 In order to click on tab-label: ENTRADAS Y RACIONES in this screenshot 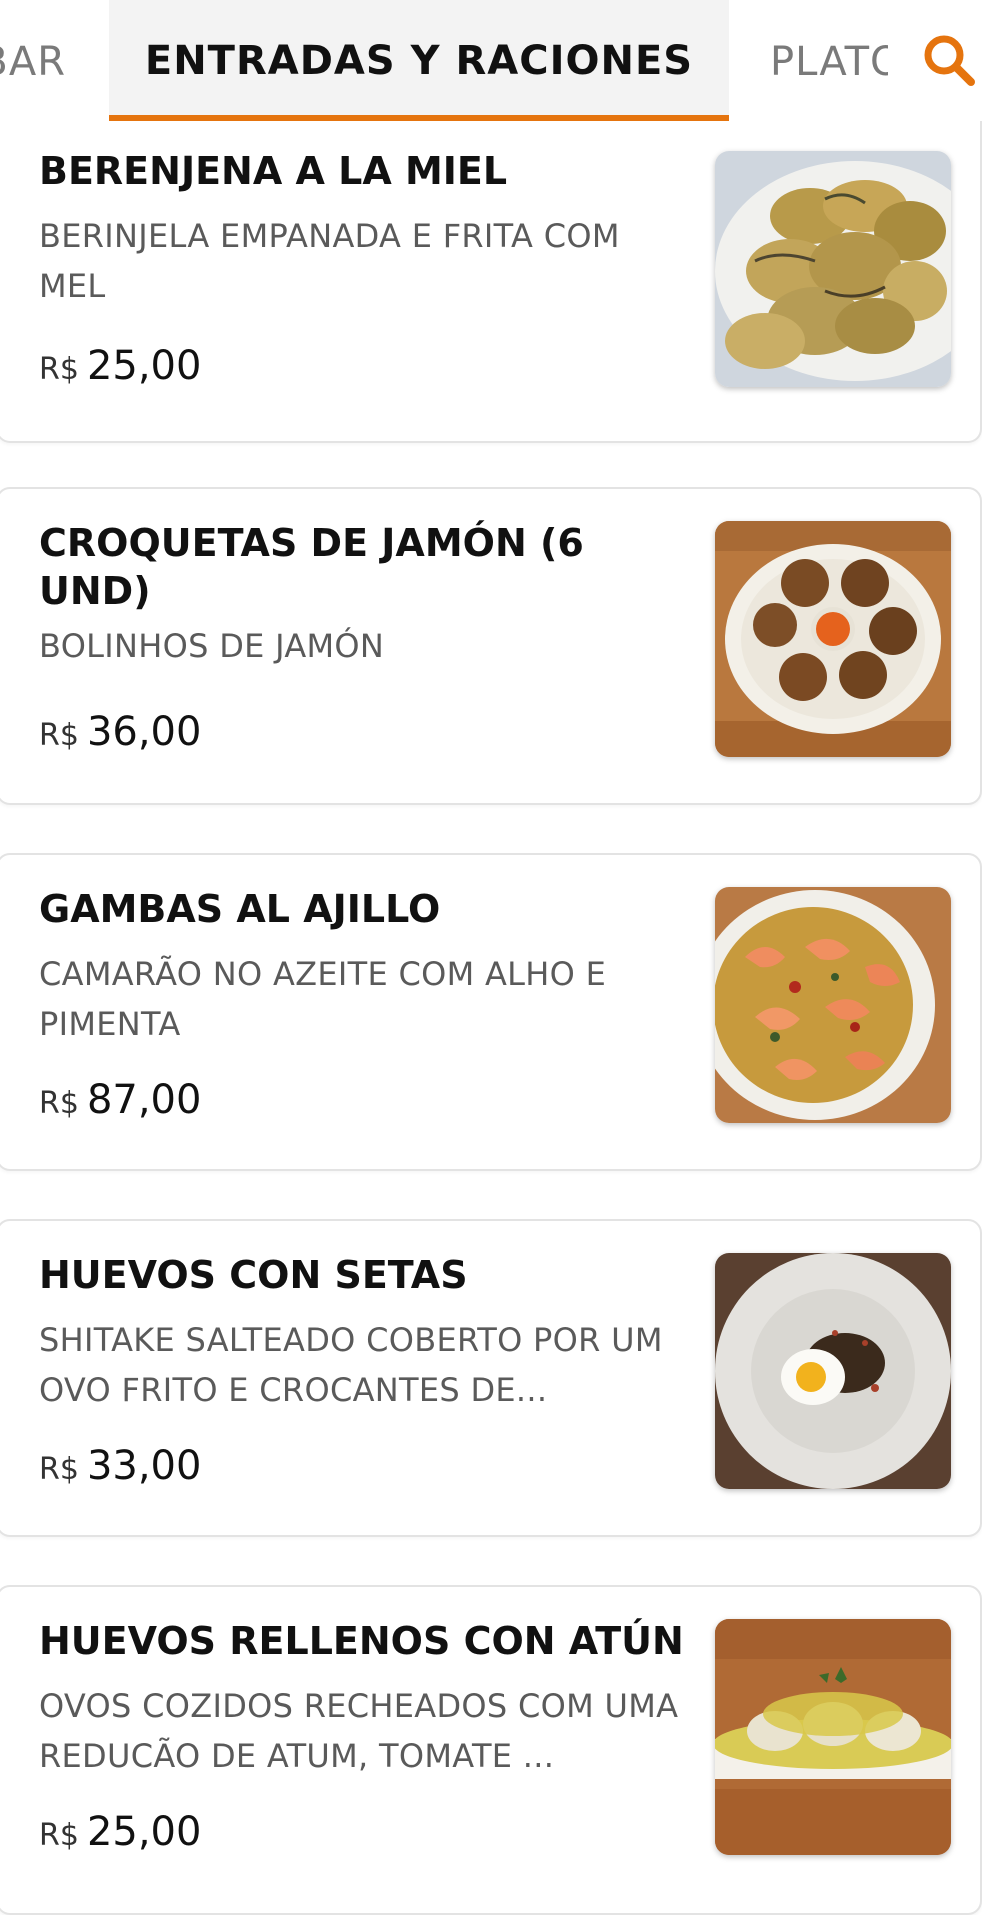, I will do `click(419, 60)`.